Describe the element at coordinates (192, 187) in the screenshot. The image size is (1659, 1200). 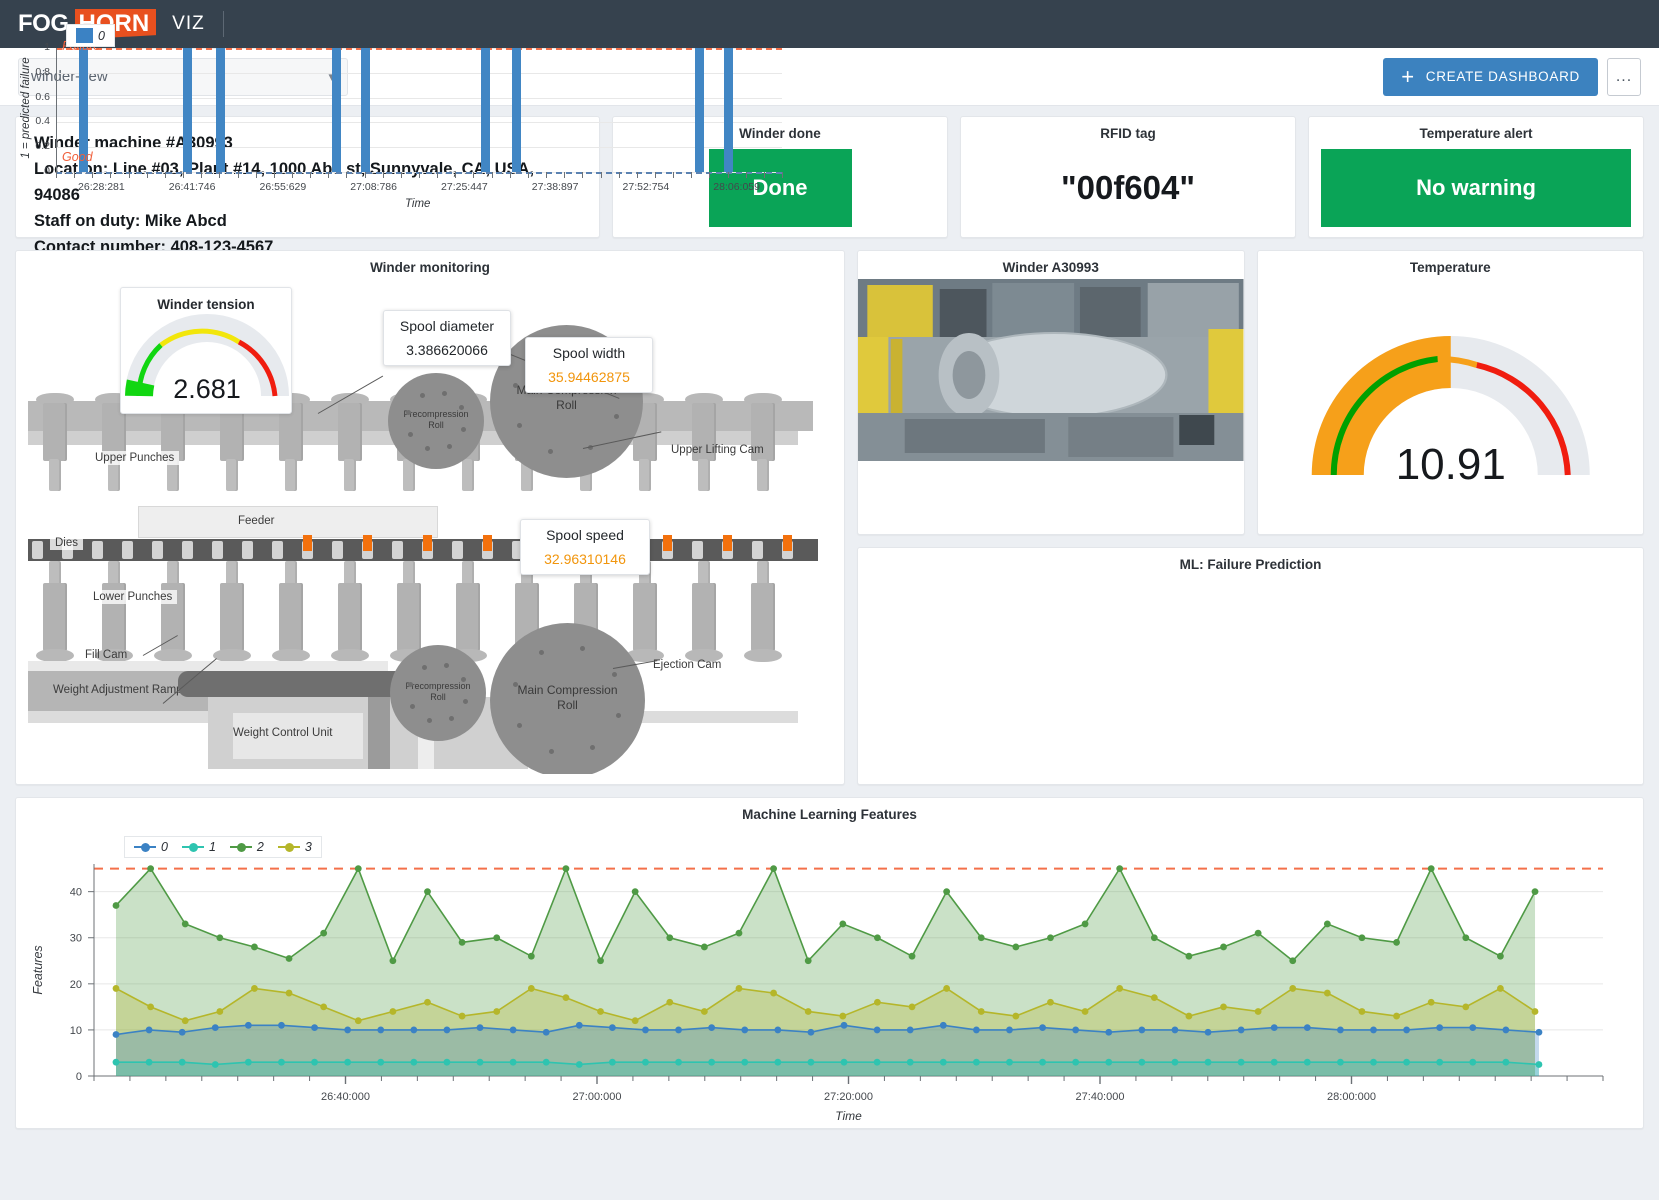
I see `x-tick-label: 26:41:746` at that location.